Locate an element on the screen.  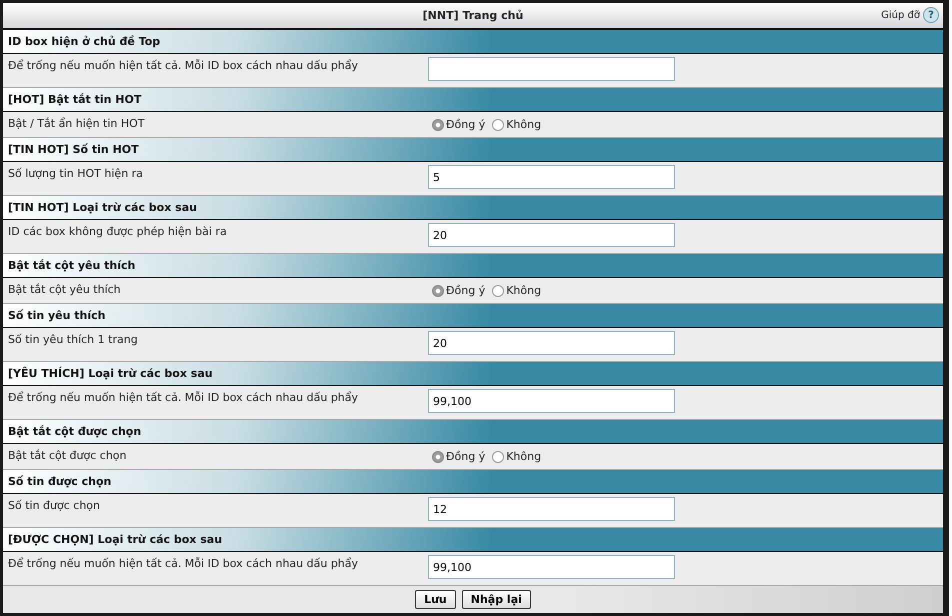
help-link: Giúp đỡ ? is located at coordinates (910, 15).